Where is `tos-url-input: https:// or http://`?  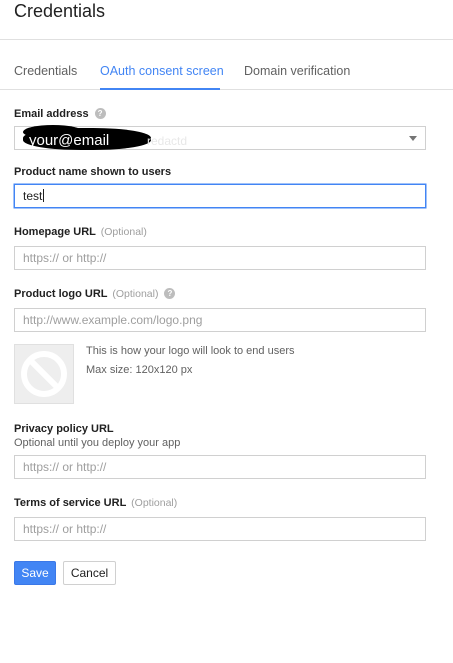
tos-url-input: https:// or http:// is located at coordinates (220, 529).